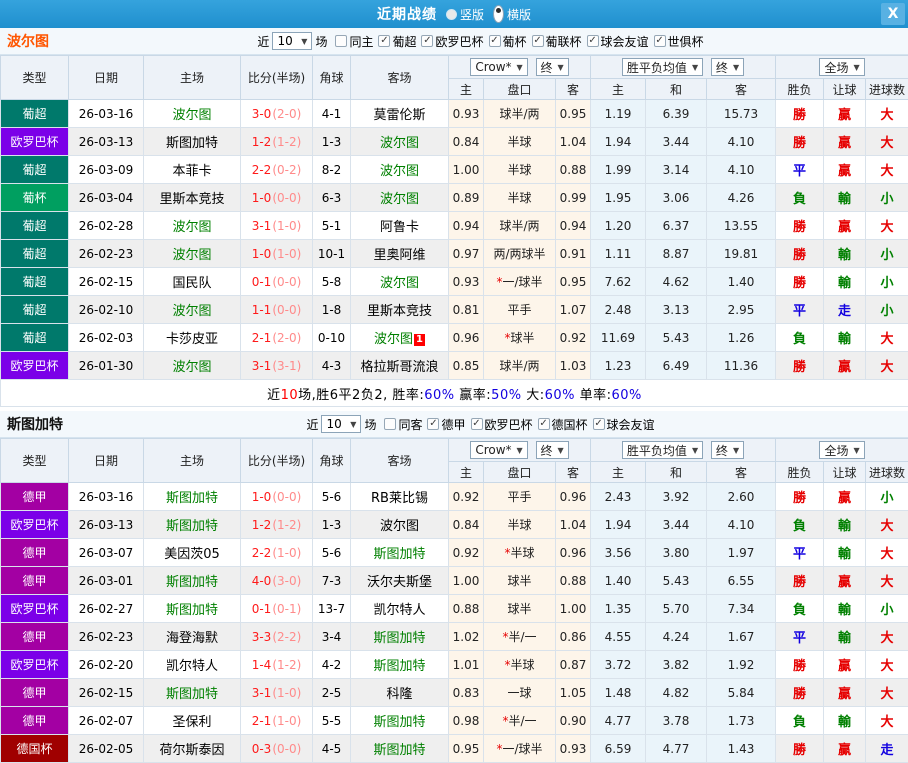  I want to click on league-checkbox-label: 葡超, so click(404, 41).